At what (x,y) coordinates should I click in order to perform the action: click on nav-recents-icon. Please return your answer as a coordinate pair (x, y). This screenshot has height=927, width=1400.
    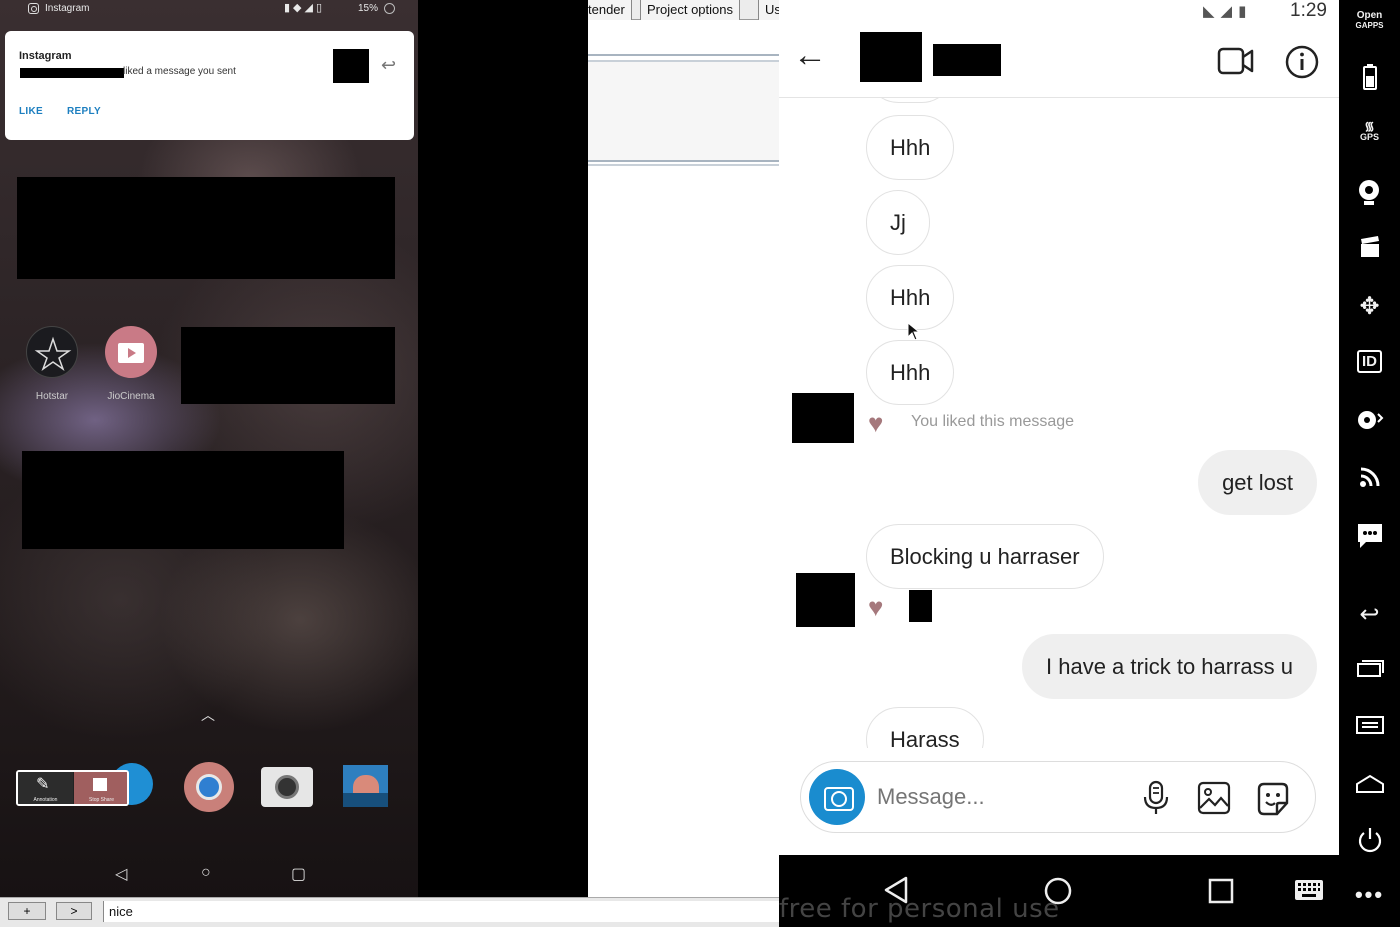
    Looking at the image, I should click on (1221, 891).